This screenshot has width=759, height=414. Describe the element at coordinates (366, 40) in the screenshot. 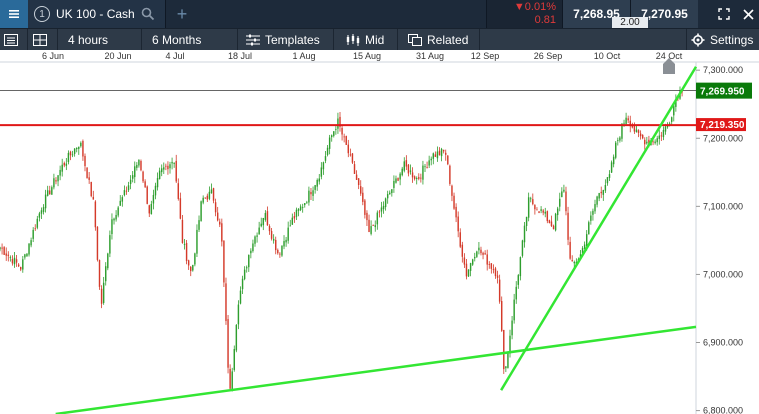

I see `price-type-dropdown: Mid` at that location.